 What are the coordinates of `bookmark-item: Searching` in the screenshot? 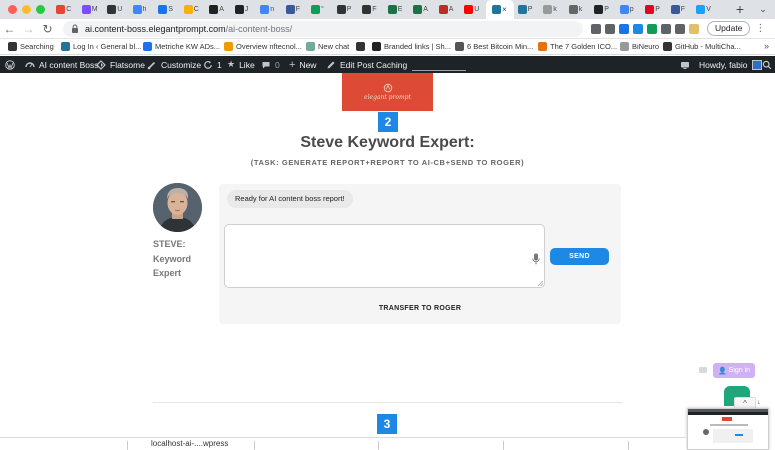 It's located at (31, 46).